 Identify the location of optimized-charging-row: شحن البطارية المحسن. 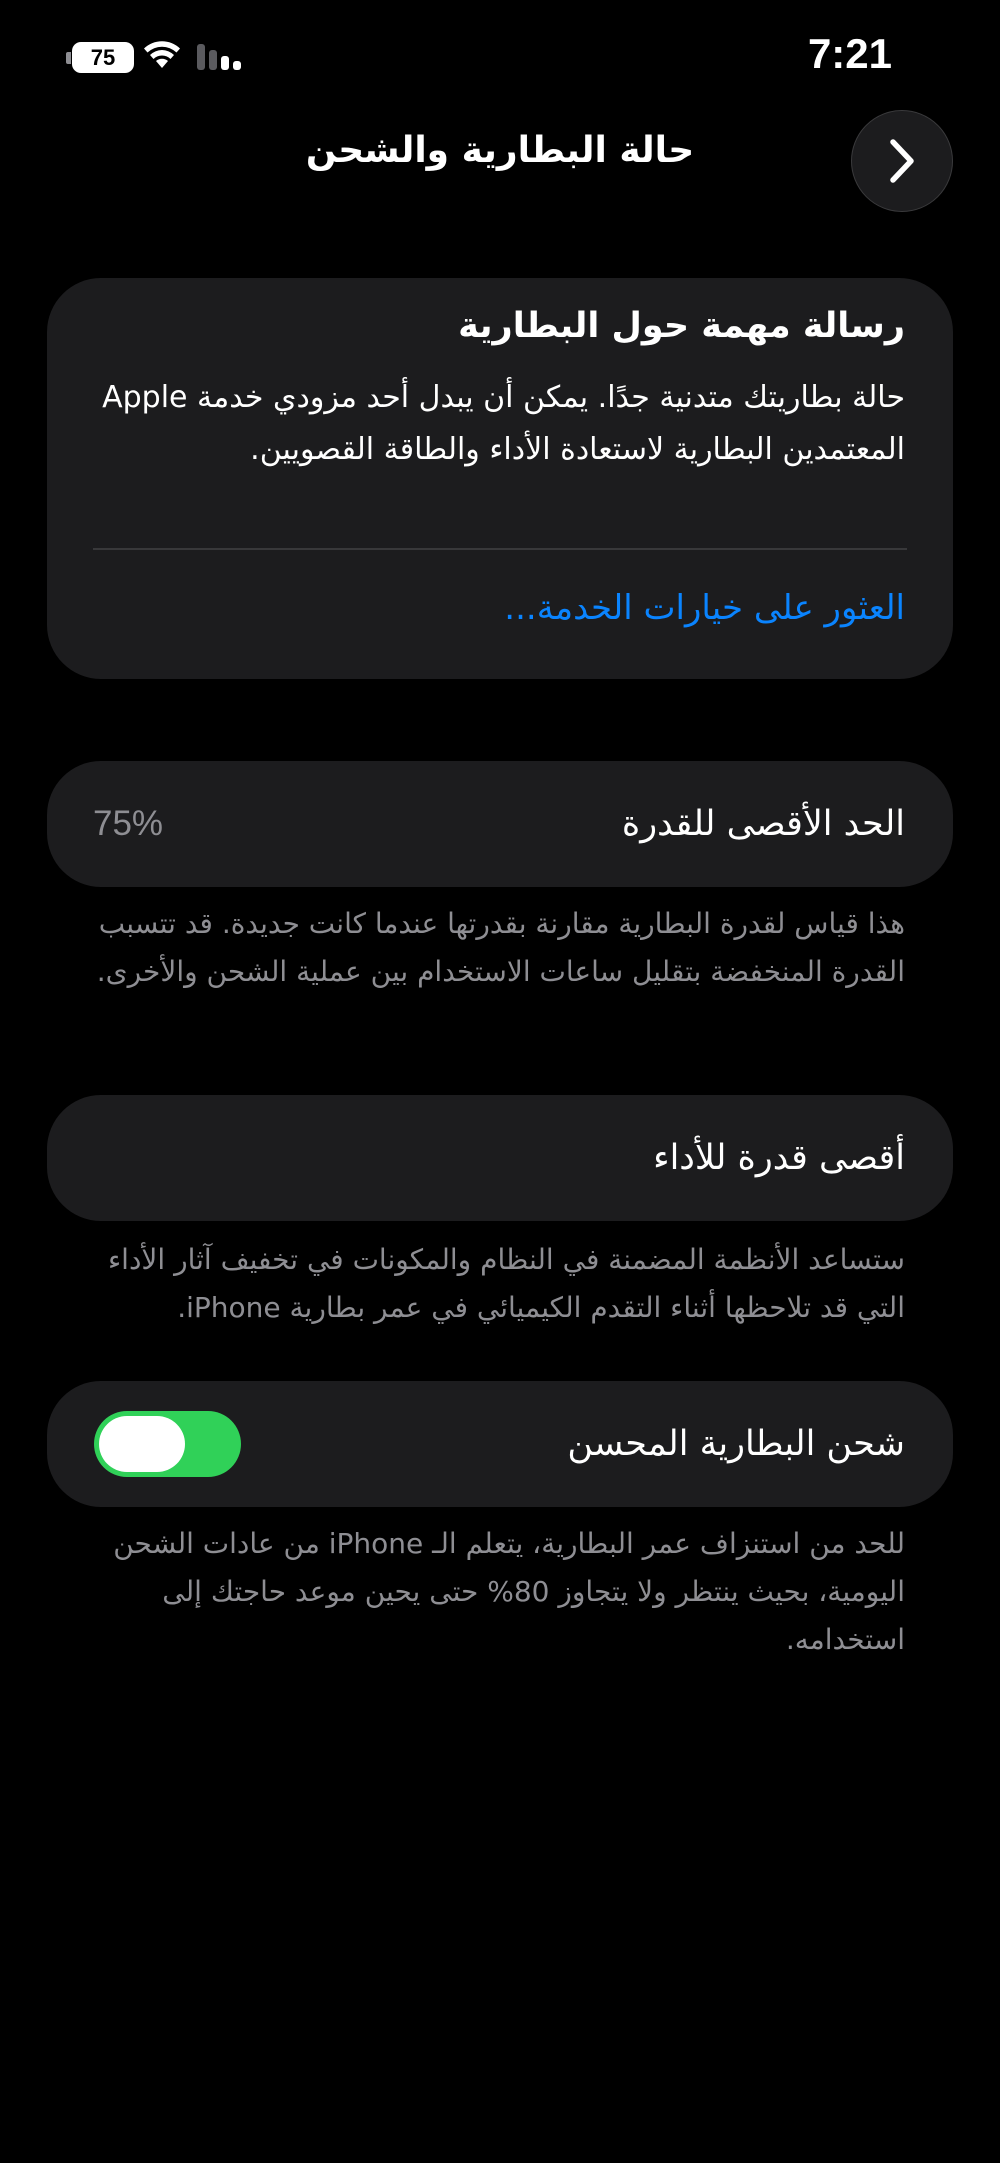
(500, 1444).